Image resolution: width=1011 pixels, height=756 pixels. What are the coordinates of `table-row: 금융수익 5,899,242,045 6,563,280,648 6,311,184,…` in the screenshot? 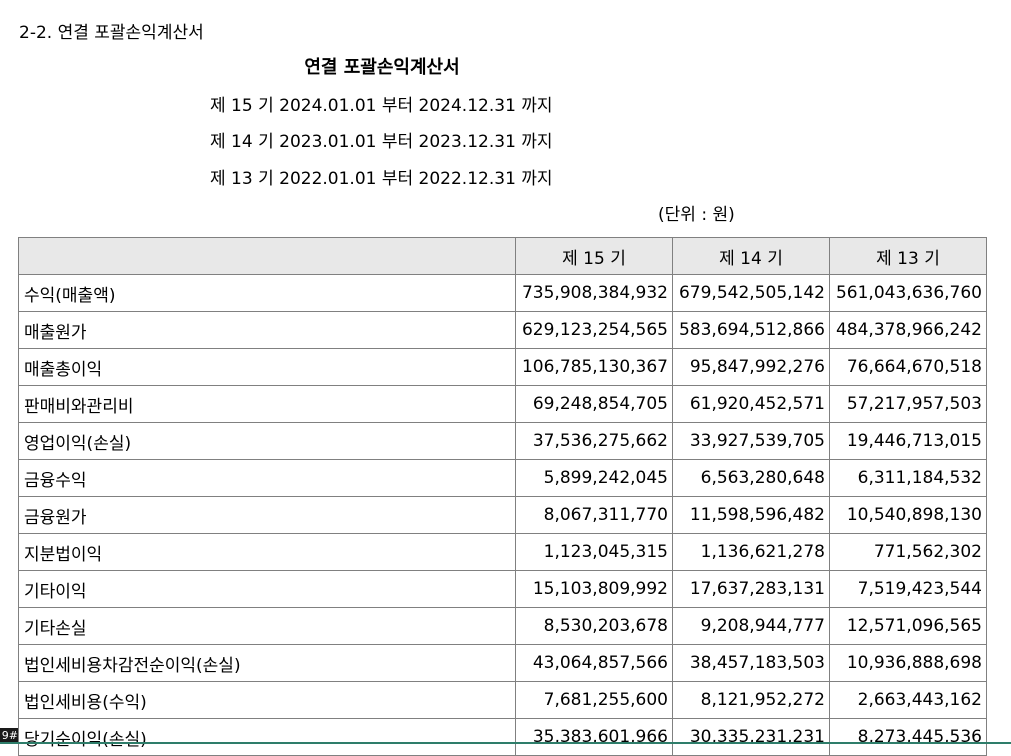 It's located at (502, 478).